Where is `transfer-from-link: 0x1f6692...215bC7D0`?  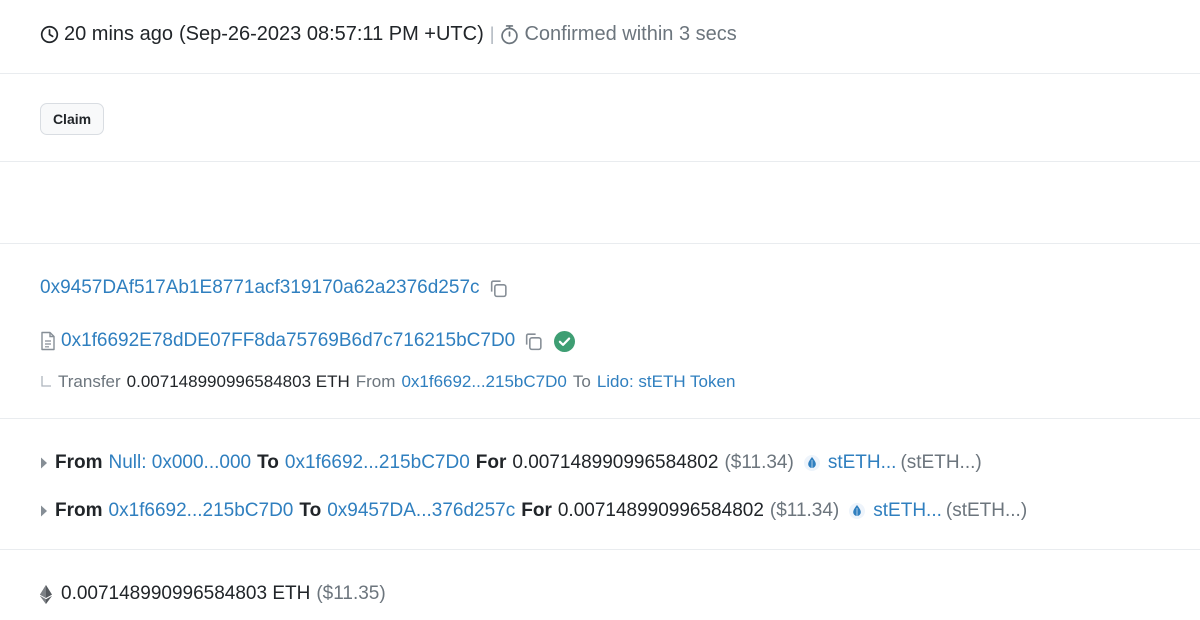 transfer-from-link: 0x1f6692...215bC7D0 is located at coordinates (483, 382).